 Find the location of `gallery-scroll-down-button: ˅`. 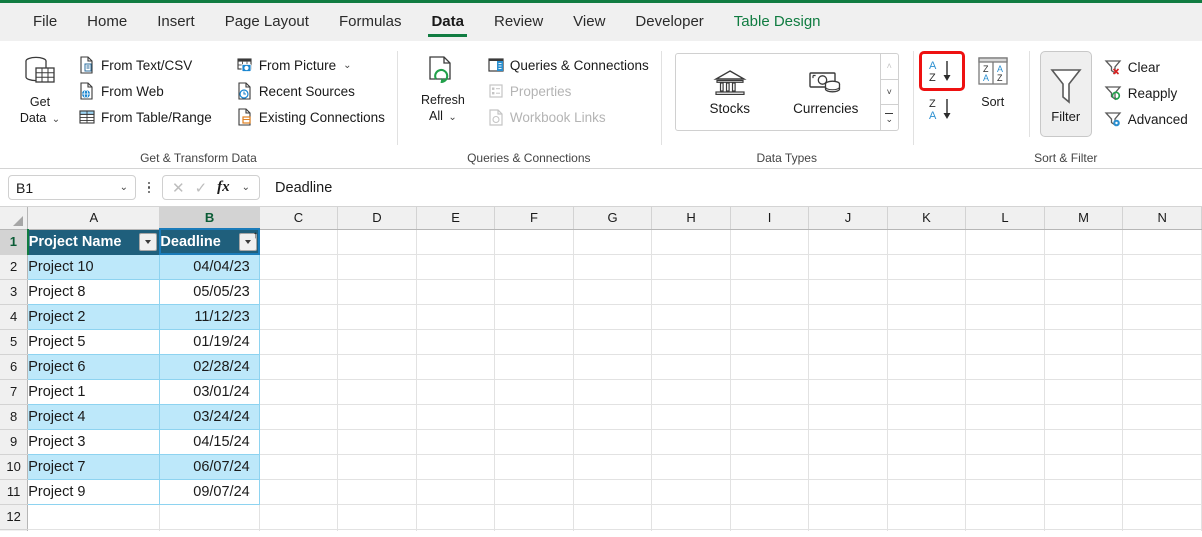

gallery-scroll-down-button: ˅ is located at coordinates (889, 93).